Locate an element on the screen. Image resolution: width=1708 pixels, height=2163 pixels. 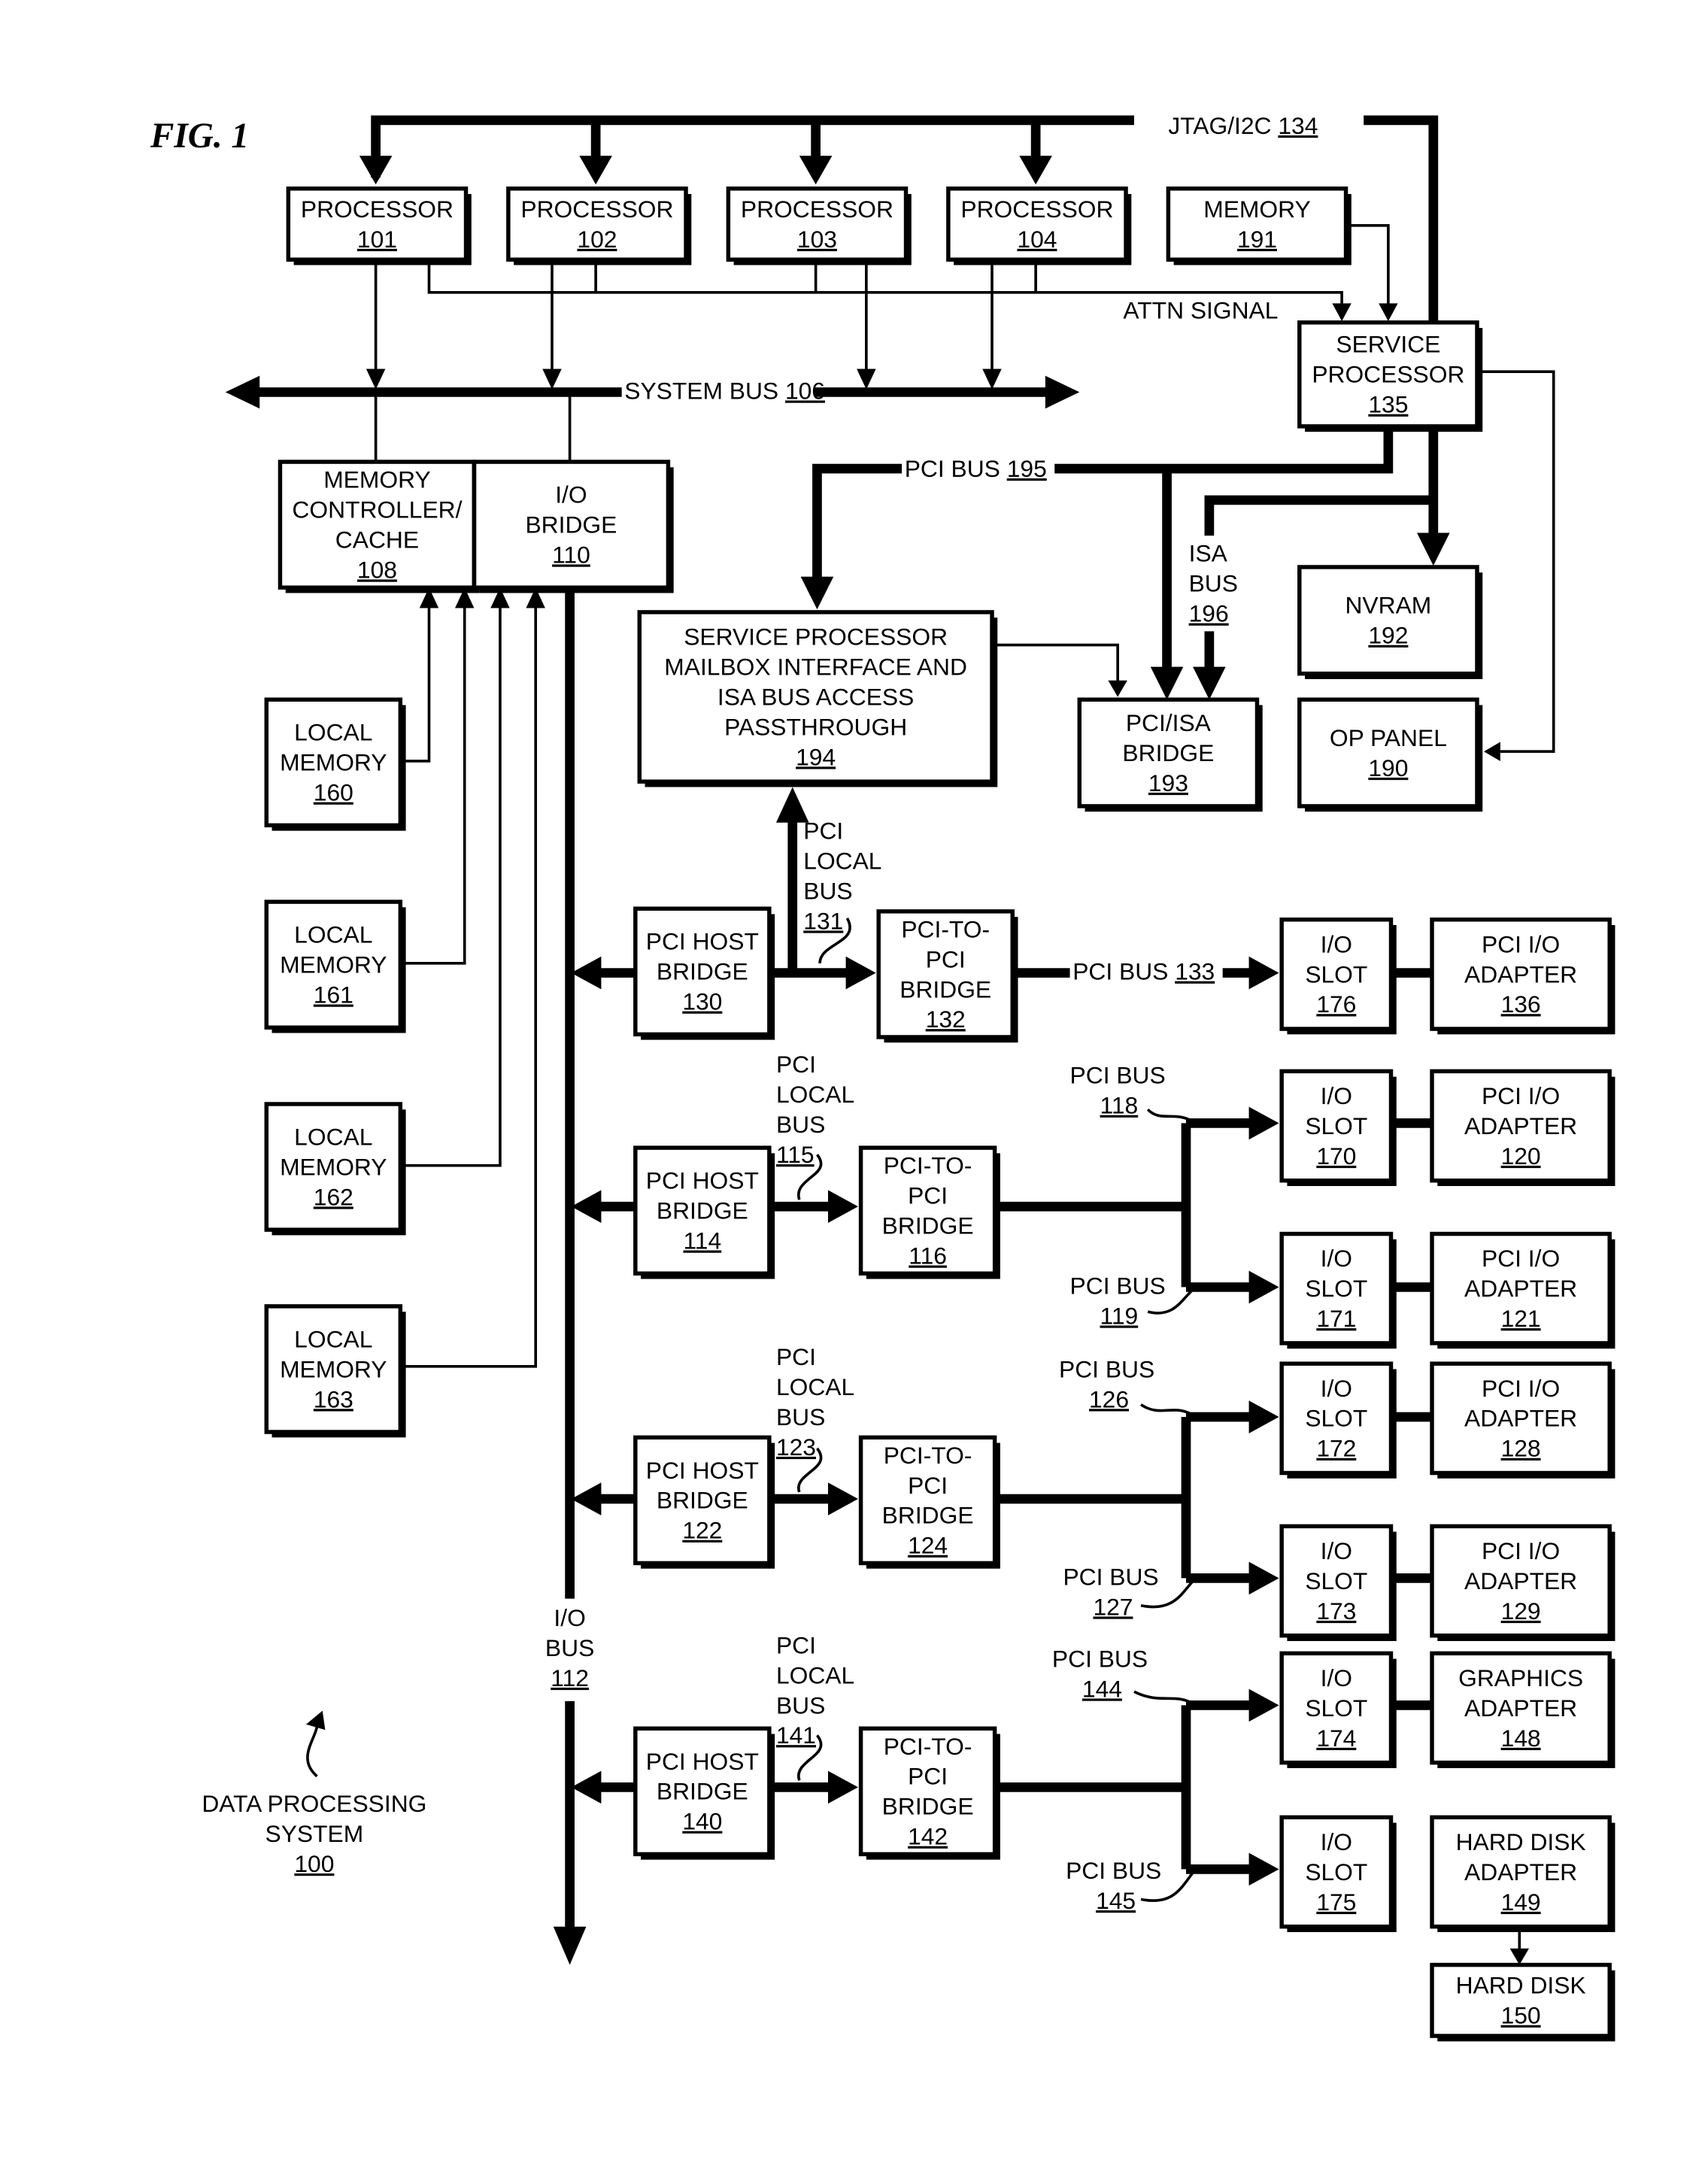
box-slot170: I/O SLOT 170 is located at coordinates (1338, 1127).